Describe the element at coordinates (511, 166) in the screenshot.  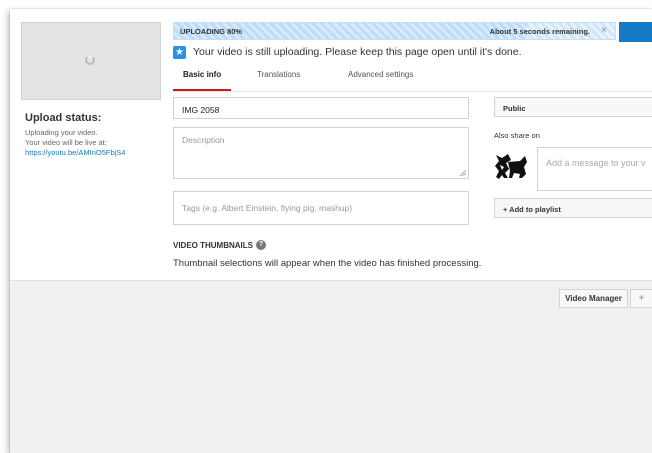
I see `scottie-dog-avatar-icon` at that location.